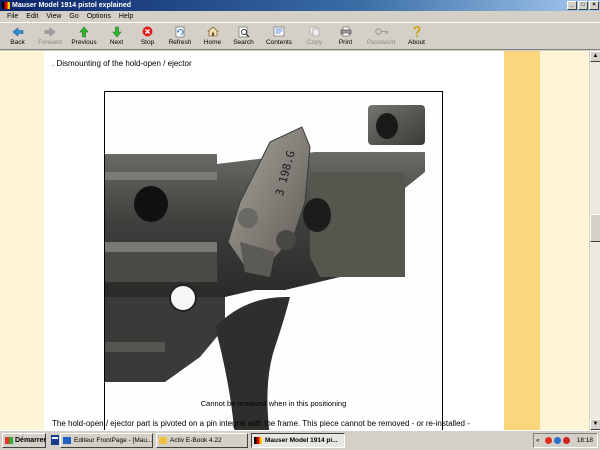 The height and width of the screenshot is (450, 600). I want to click on contents-button: Contents, so click(279, 36).